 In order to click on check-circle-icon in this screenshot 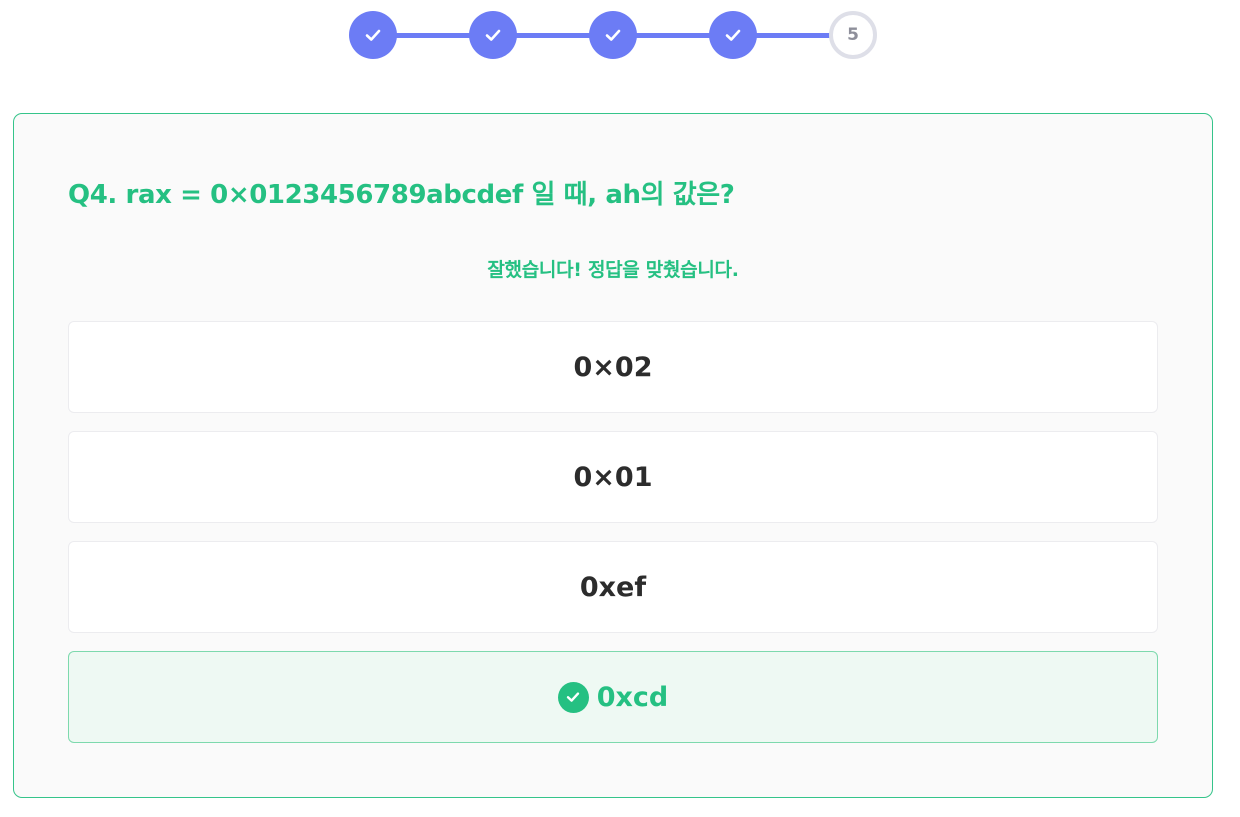, I will do `click(573, 697)`.